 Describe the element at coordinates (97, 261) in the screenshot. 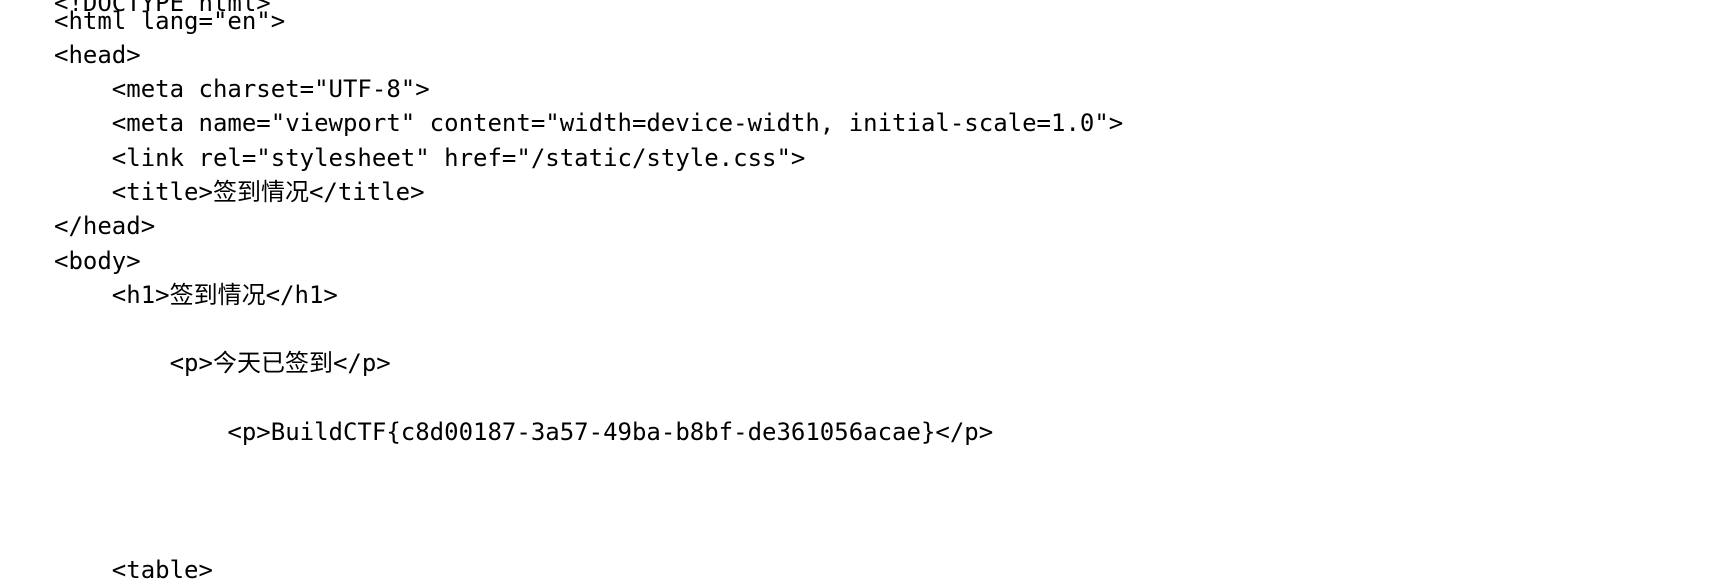

I see `source-line-body-open: <body>` at that location.